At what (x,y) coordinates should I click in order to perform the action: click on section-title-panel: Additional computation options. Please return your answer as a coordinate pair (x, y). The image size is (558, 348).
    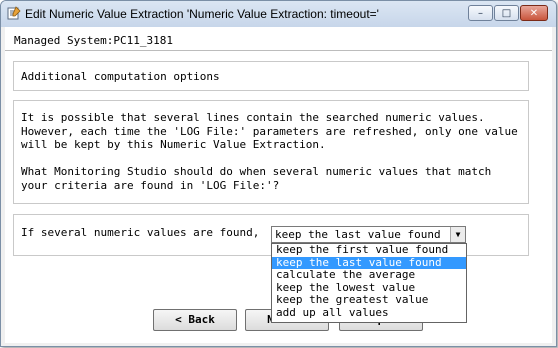
    Looking at the image, I should click on (271, 76).